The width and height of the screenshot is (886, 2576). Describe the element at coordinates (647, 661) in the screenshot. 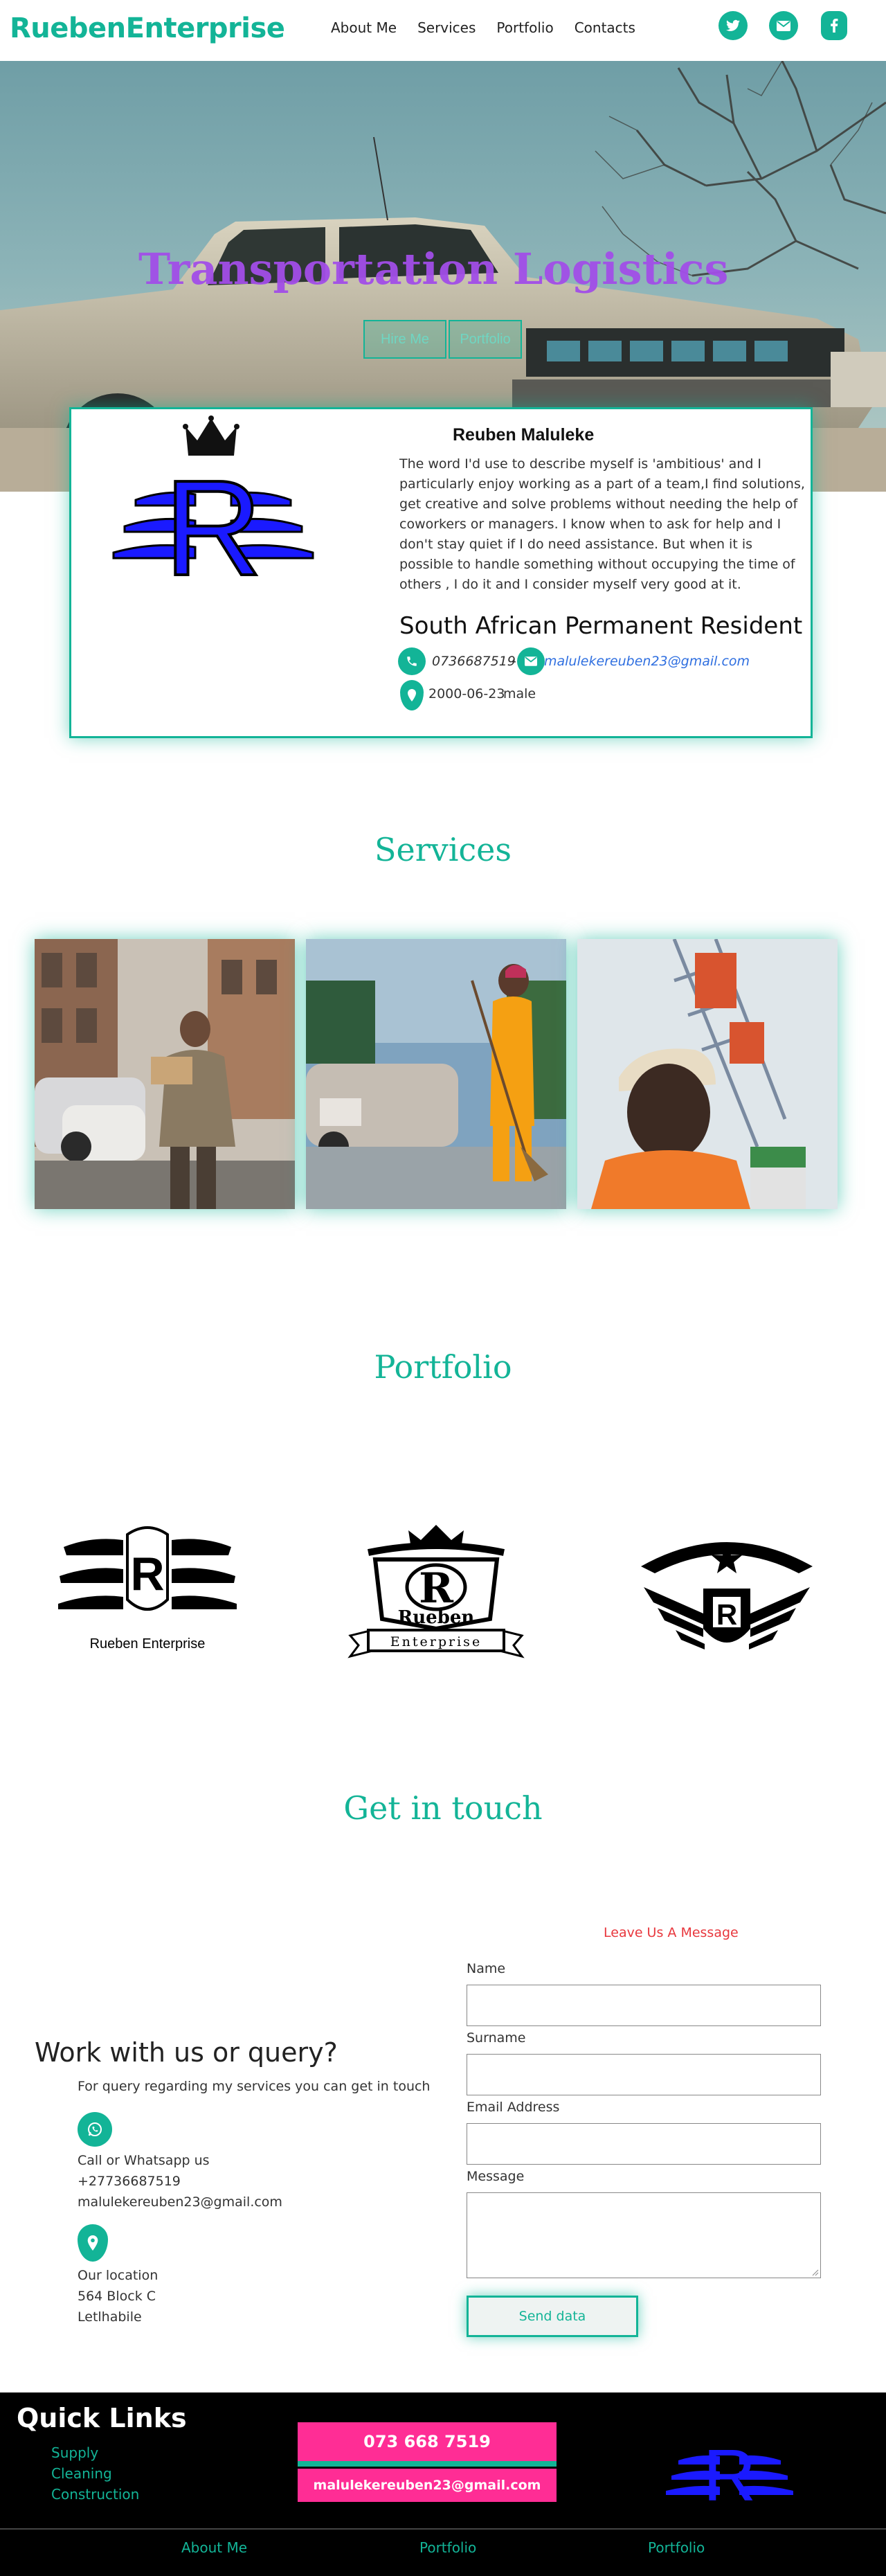

I see `profile-email: malulekereuben23@gmail.com` at that location.